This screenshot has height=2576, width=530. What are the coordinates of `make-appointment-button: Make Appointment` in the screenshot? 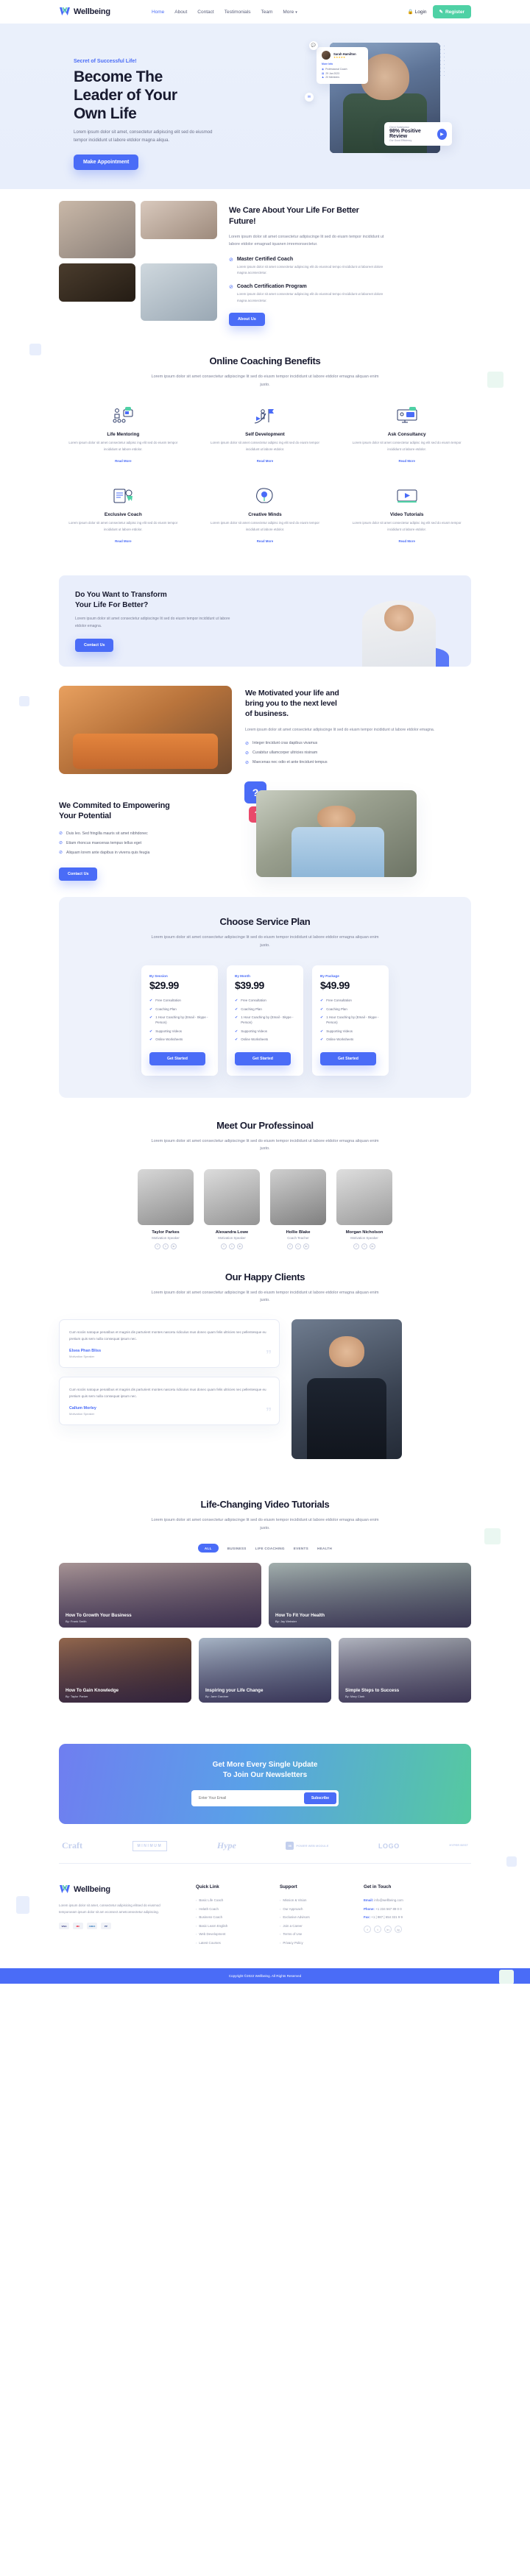 It's located at (107, 163).